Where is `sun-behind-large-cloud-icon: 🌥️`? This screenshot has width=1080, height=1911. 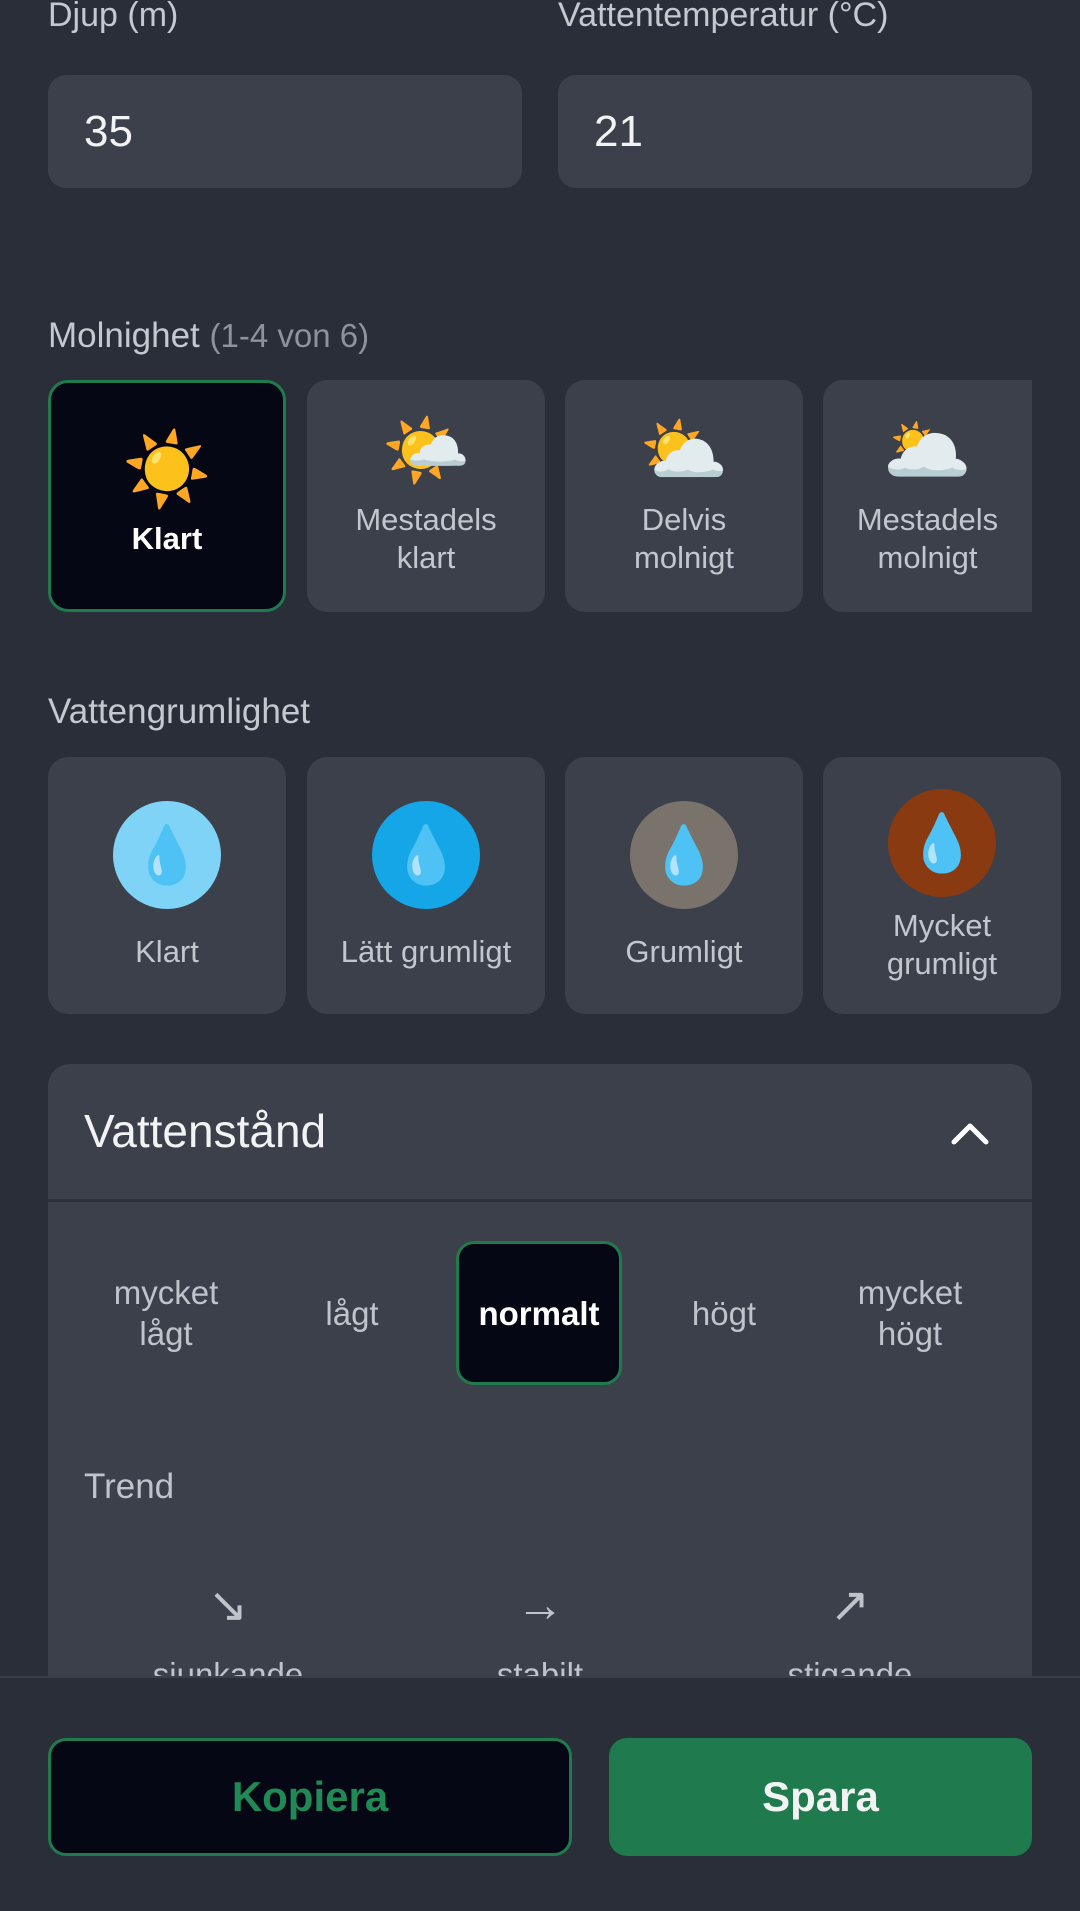 sun-behind-large-cloud-icon: 🌥️ is located at coordinates (927, 451).